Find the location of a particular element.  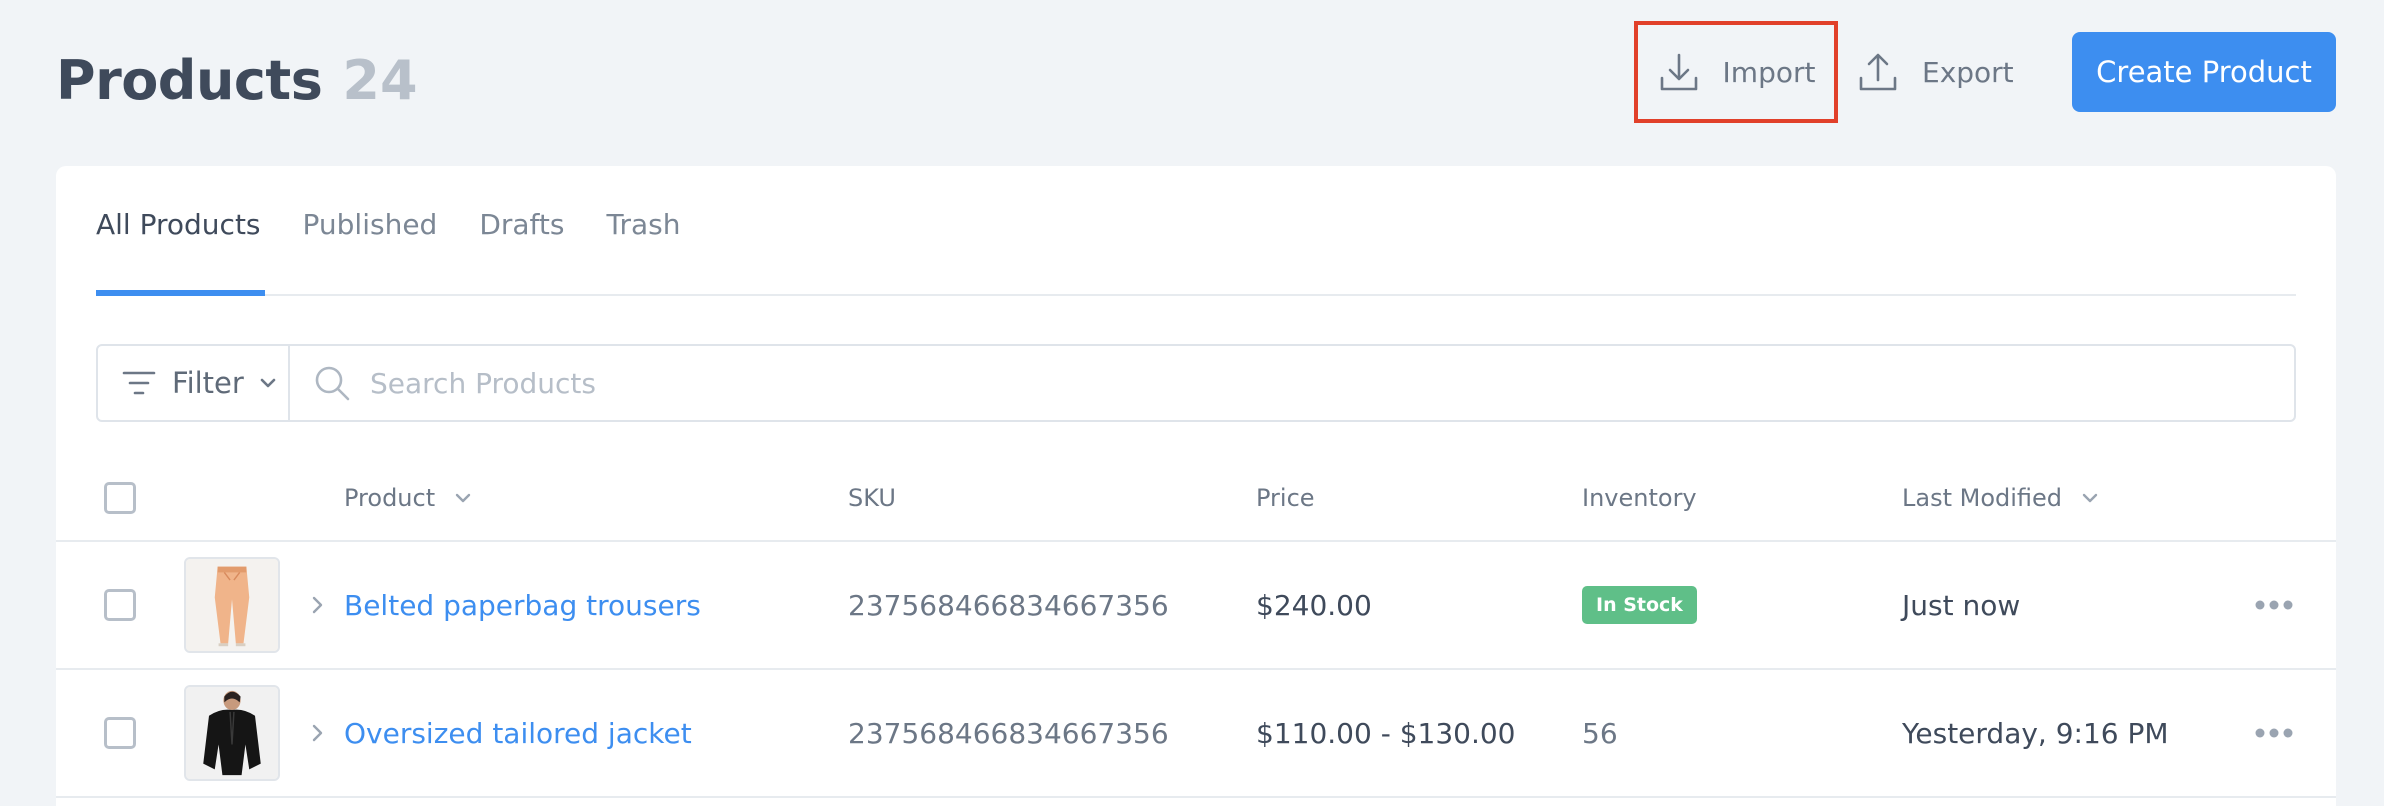

export-label: Export is located at coordinates (1968, 72).